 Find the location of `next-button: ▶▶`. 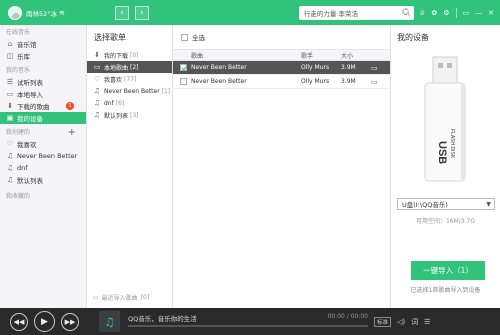

next-button: ▶▶ is located at coordinates (70, 321).